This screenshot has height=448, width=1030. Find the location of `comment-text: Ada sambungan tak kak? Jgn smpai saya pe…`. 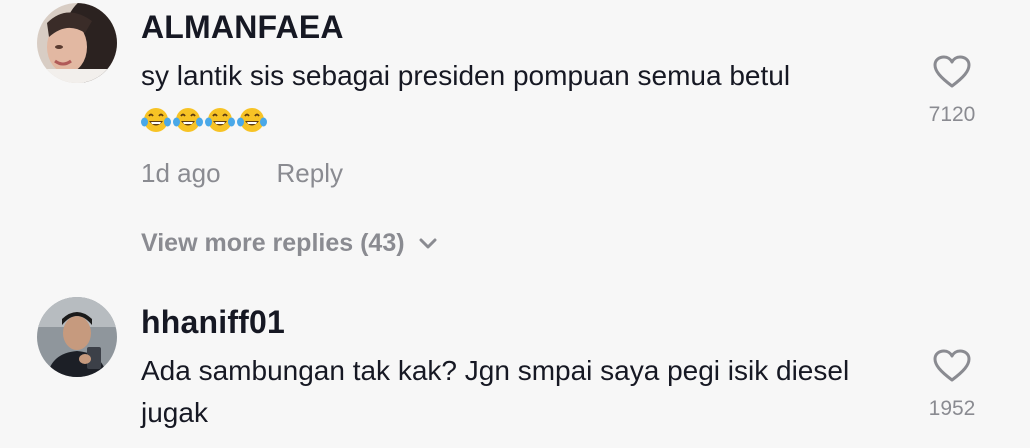

comment-text: Ada sambungan tak kak? Jgn smpai saya pe… is located at coordinates (521, 392).